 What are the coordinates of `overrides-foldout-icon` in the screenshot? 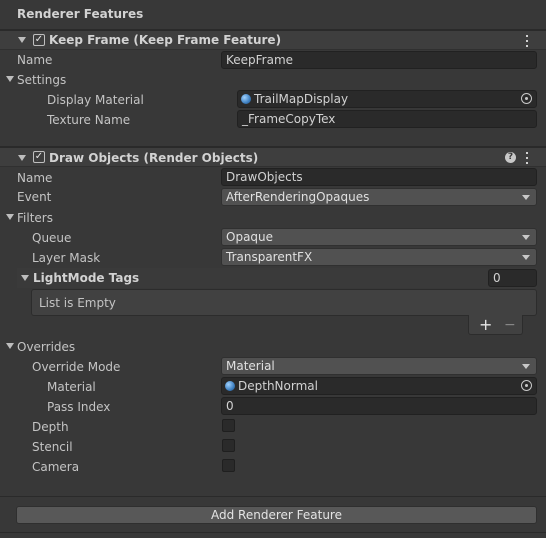 It's located at (10, 346).